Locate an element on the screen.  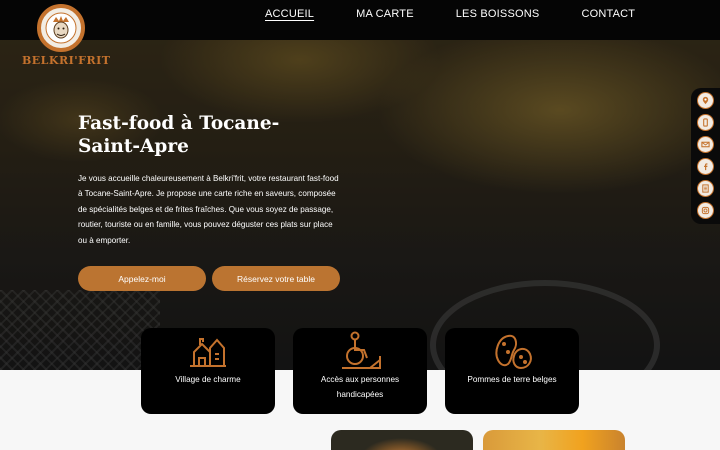
mail-icon is located at coordinates (705, 144).